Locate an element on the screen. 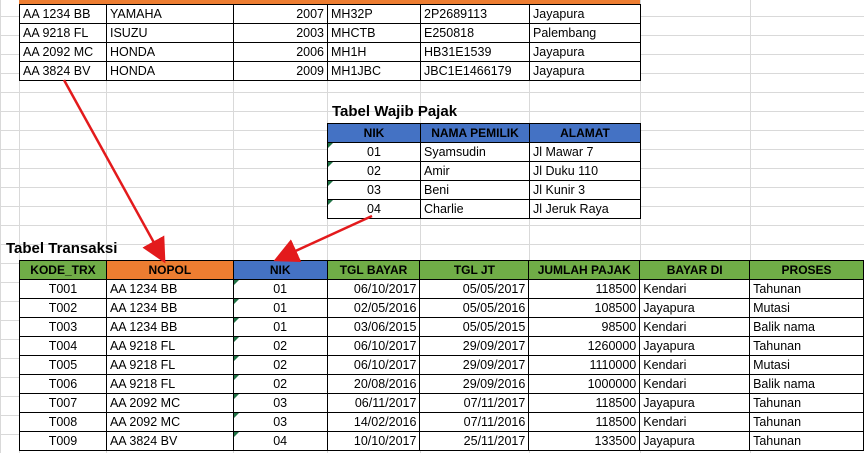 The width and height of the screenshot is (864, 453). cell-tgl-jt: 05/05/2015 is located at coordinates (474, 327).